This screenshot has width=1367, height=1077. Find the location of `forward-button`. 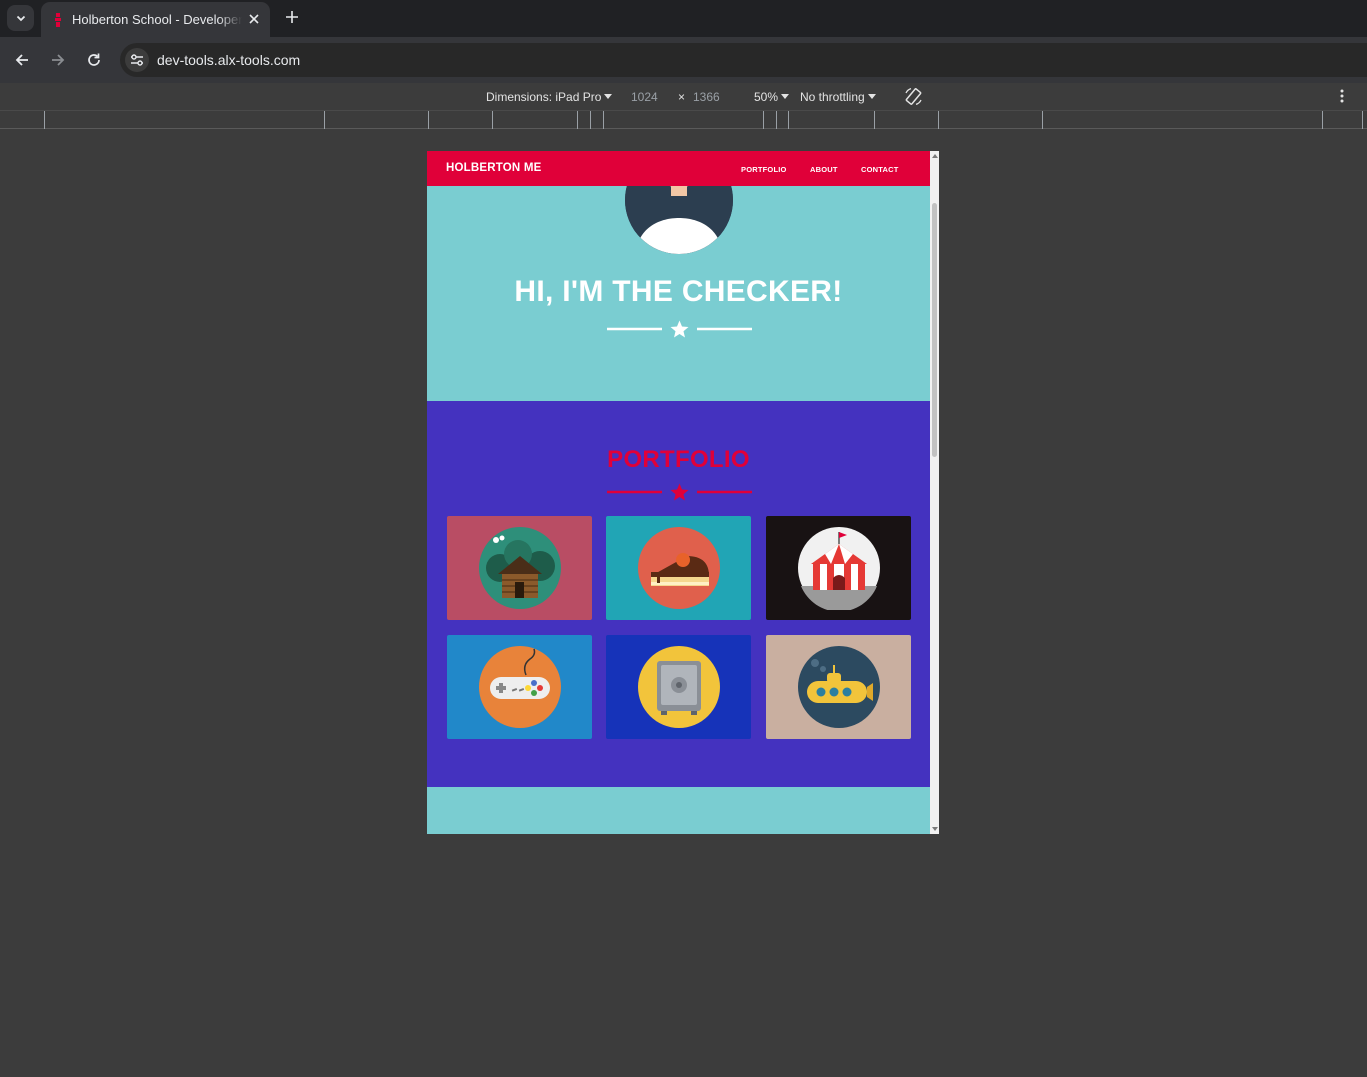

forward-button is located at coordinates (58, 60).